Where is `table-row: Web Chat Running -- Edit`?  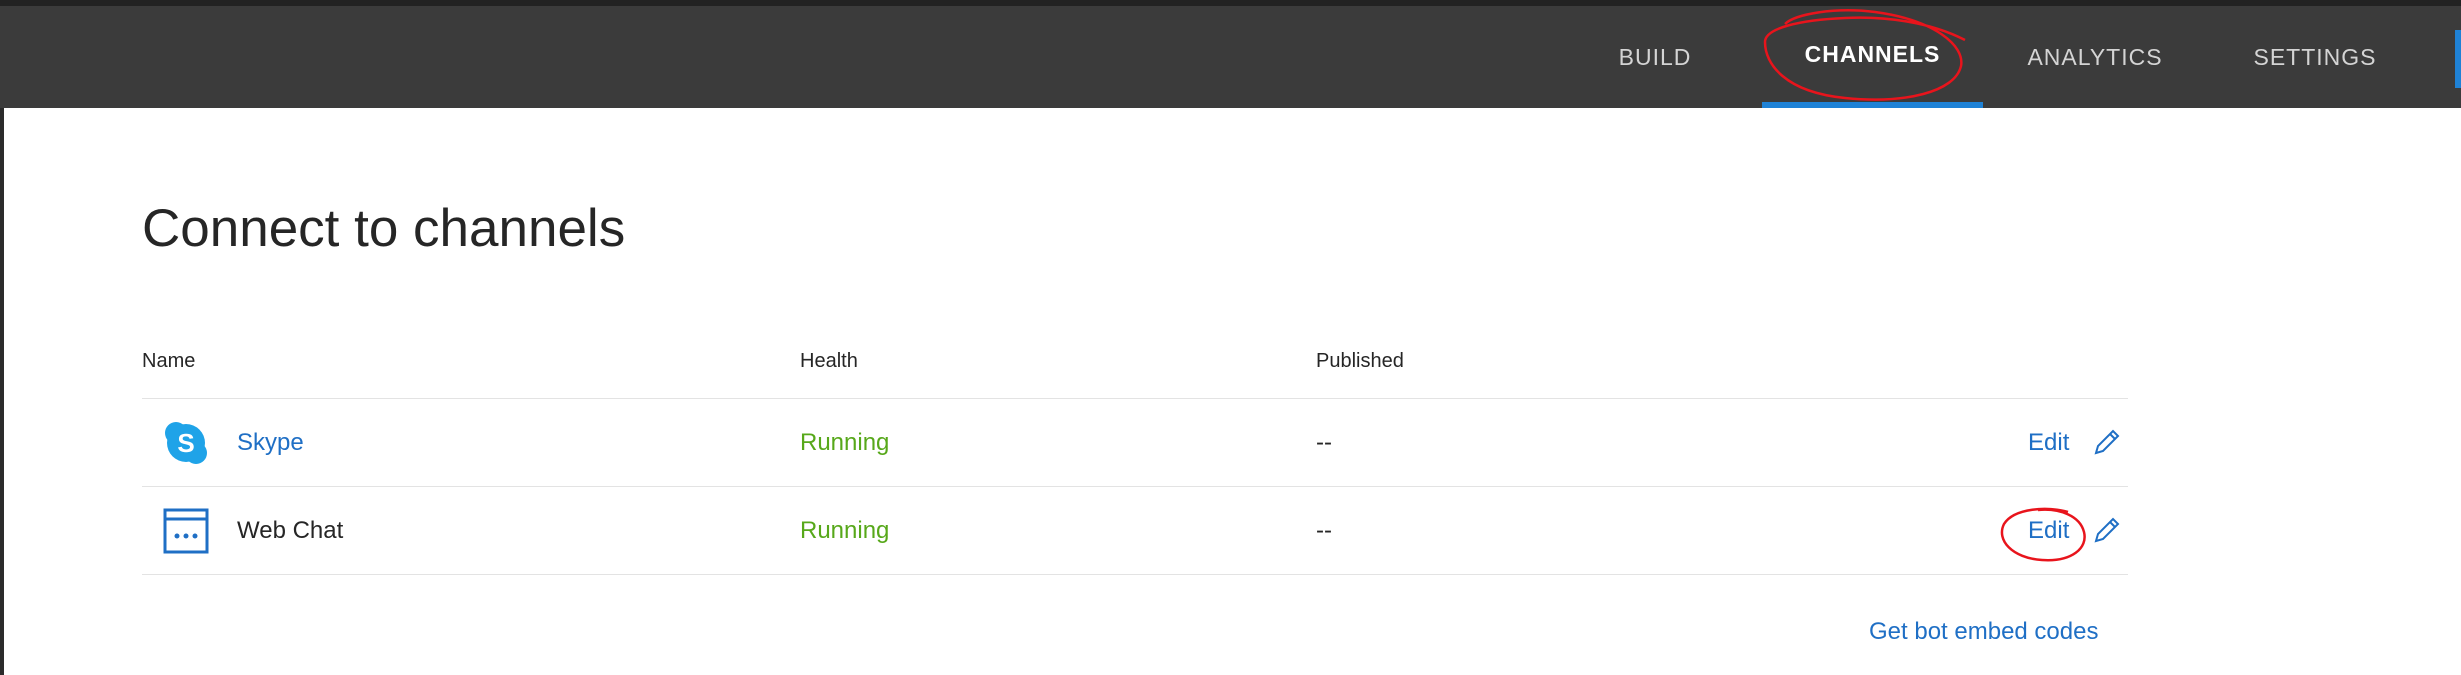 table-row: Web Chat Running -- Edit is located at coordinates (1135, 531).